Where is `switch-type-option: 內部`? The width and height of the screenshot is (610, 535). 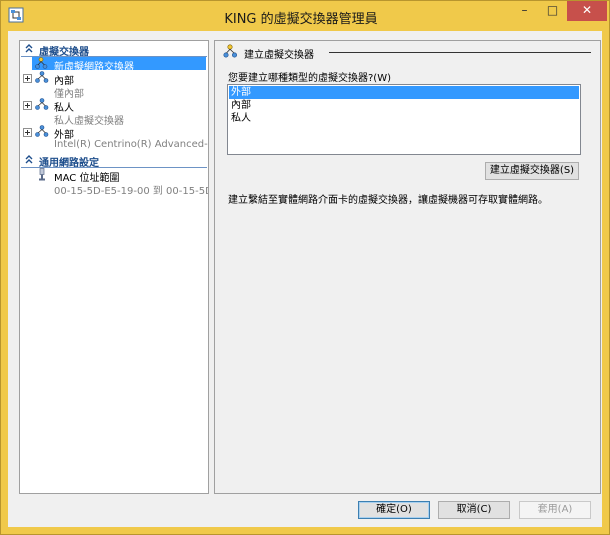 switch-type-option: 內部 is located at coordinates (404, 105).